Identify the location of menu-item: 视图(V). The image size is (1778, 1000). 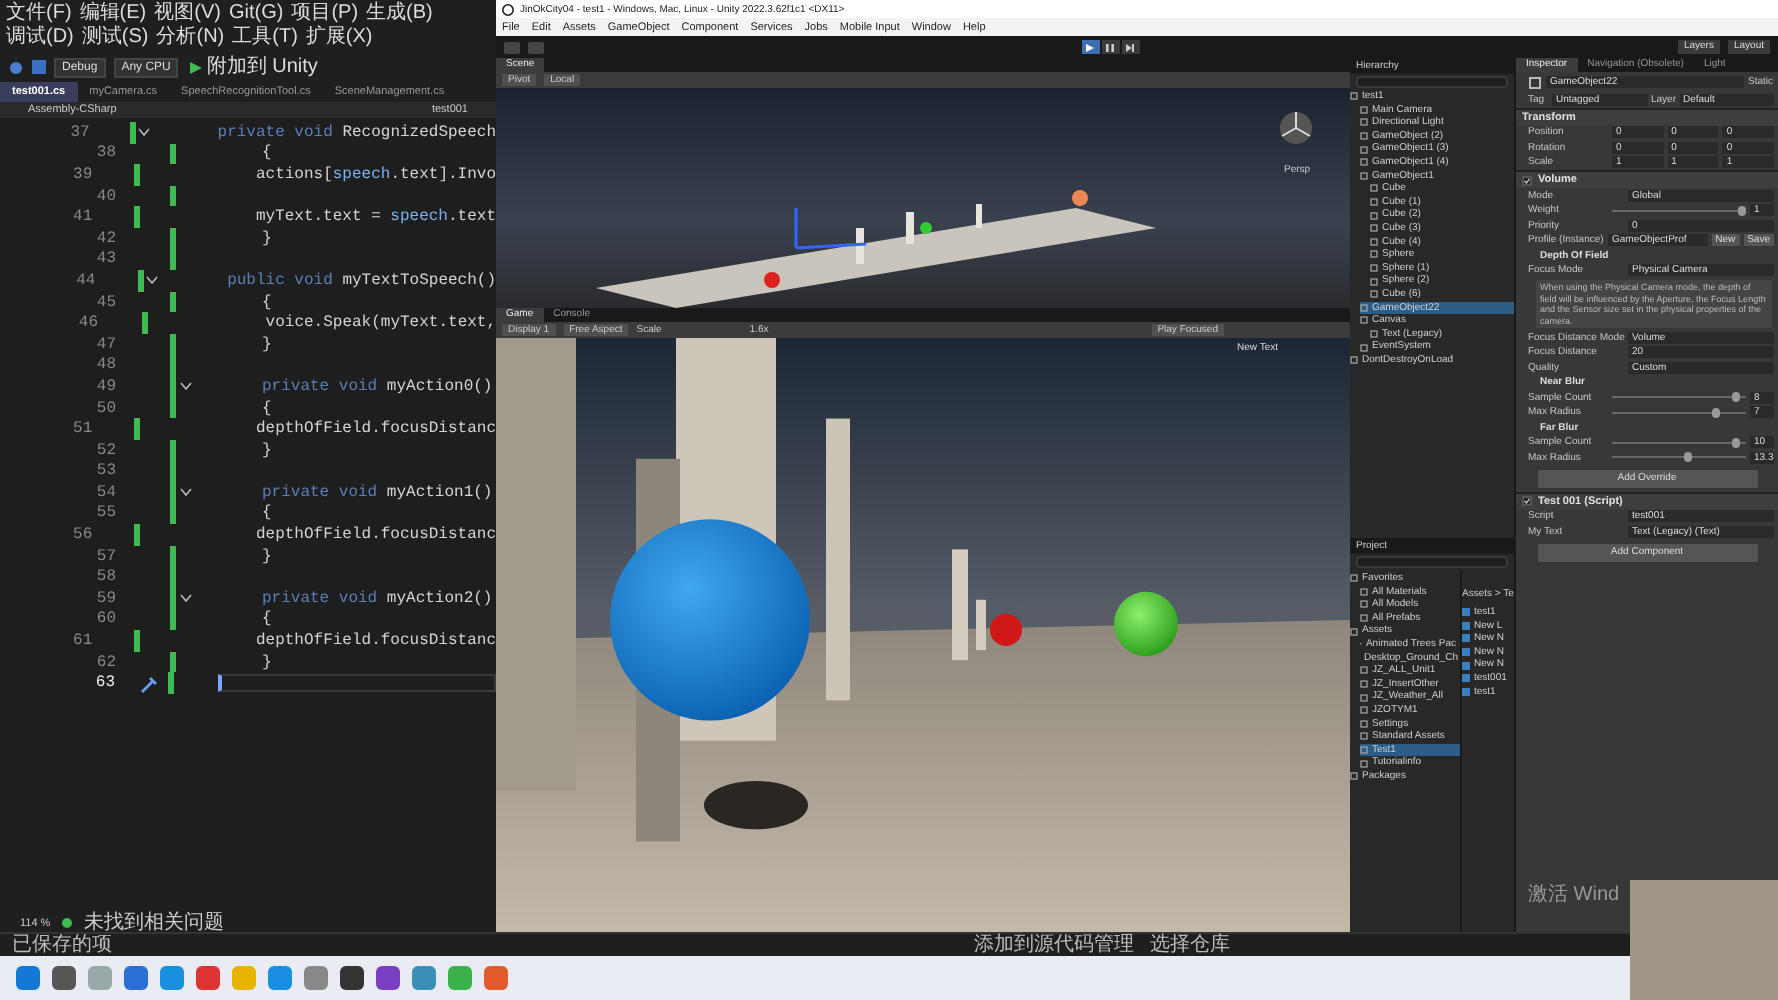
(187, 14).